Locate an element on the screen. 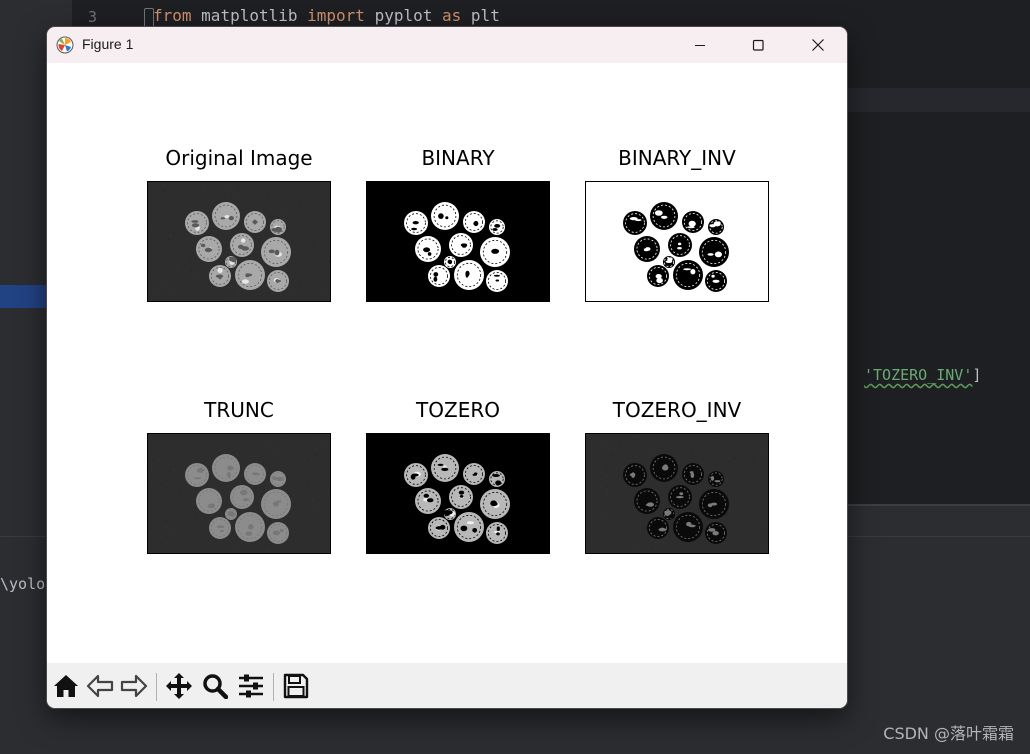  coins-image-original is located at coordinates (239, 241).